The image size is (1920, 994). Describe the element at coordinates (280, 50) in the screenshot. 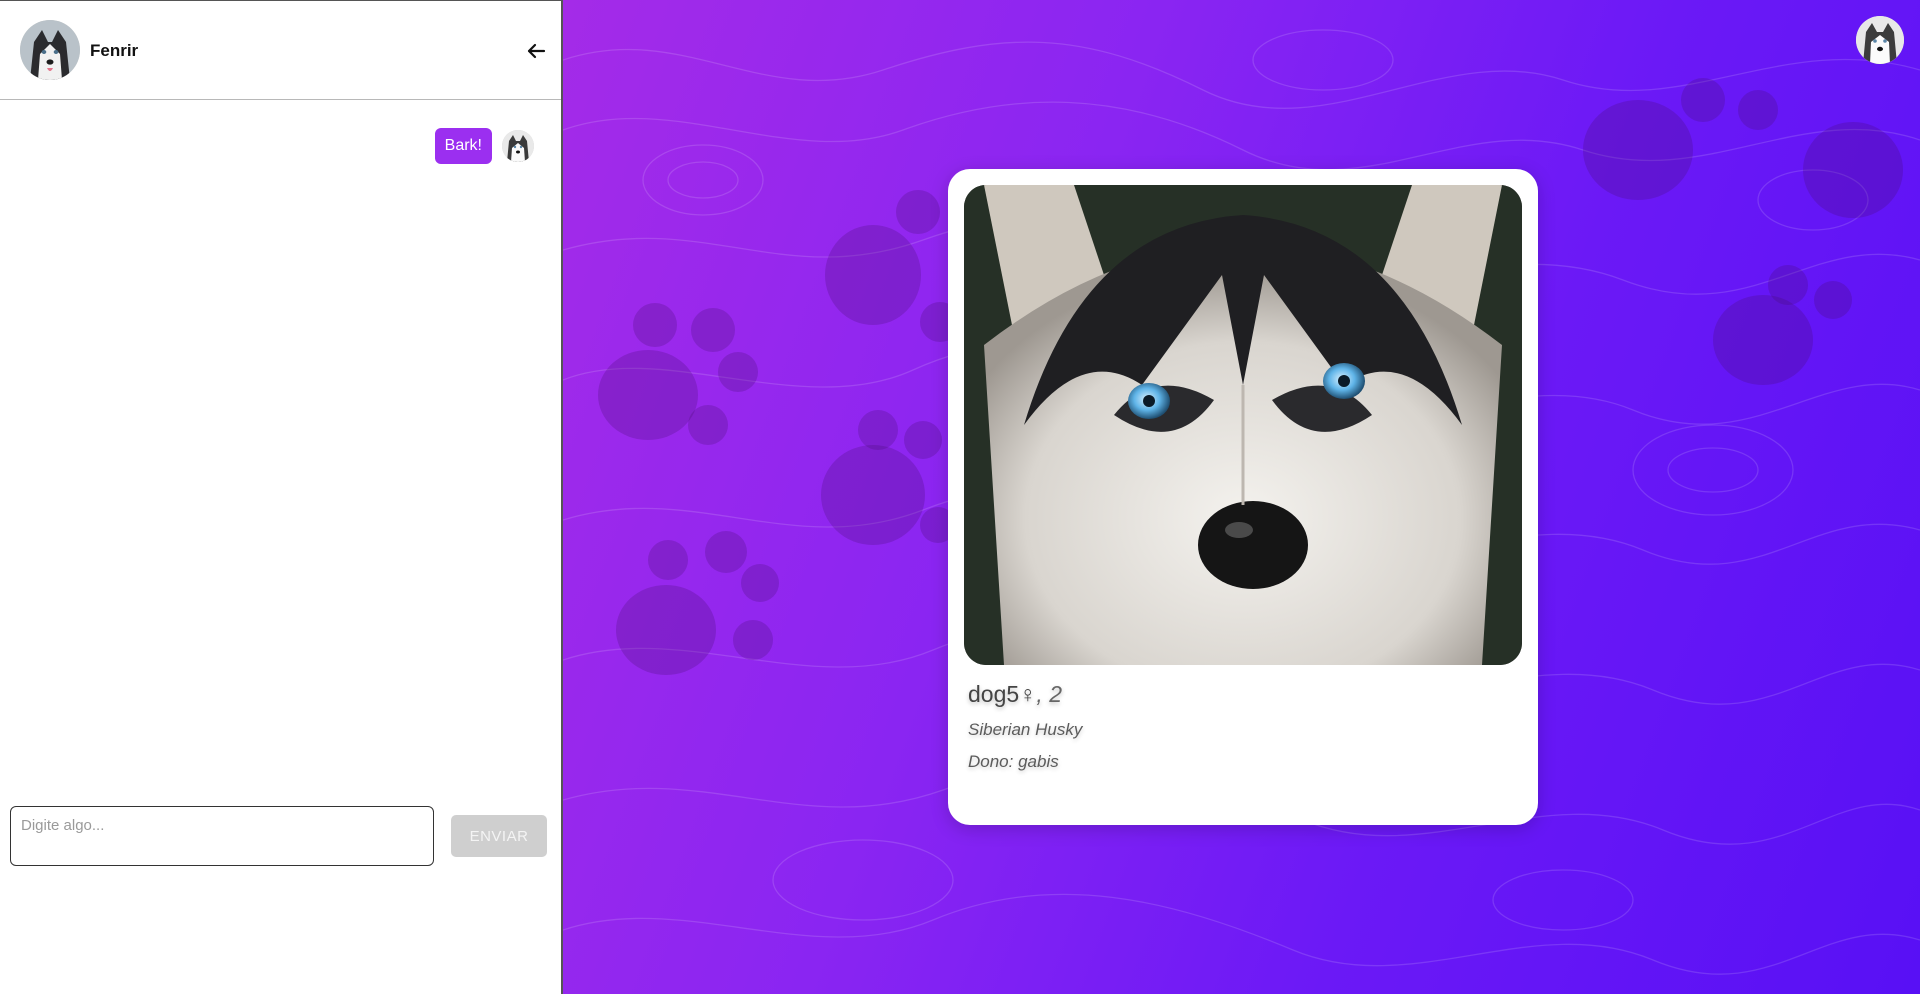

I see `chat-header: Fenrir` at that location.